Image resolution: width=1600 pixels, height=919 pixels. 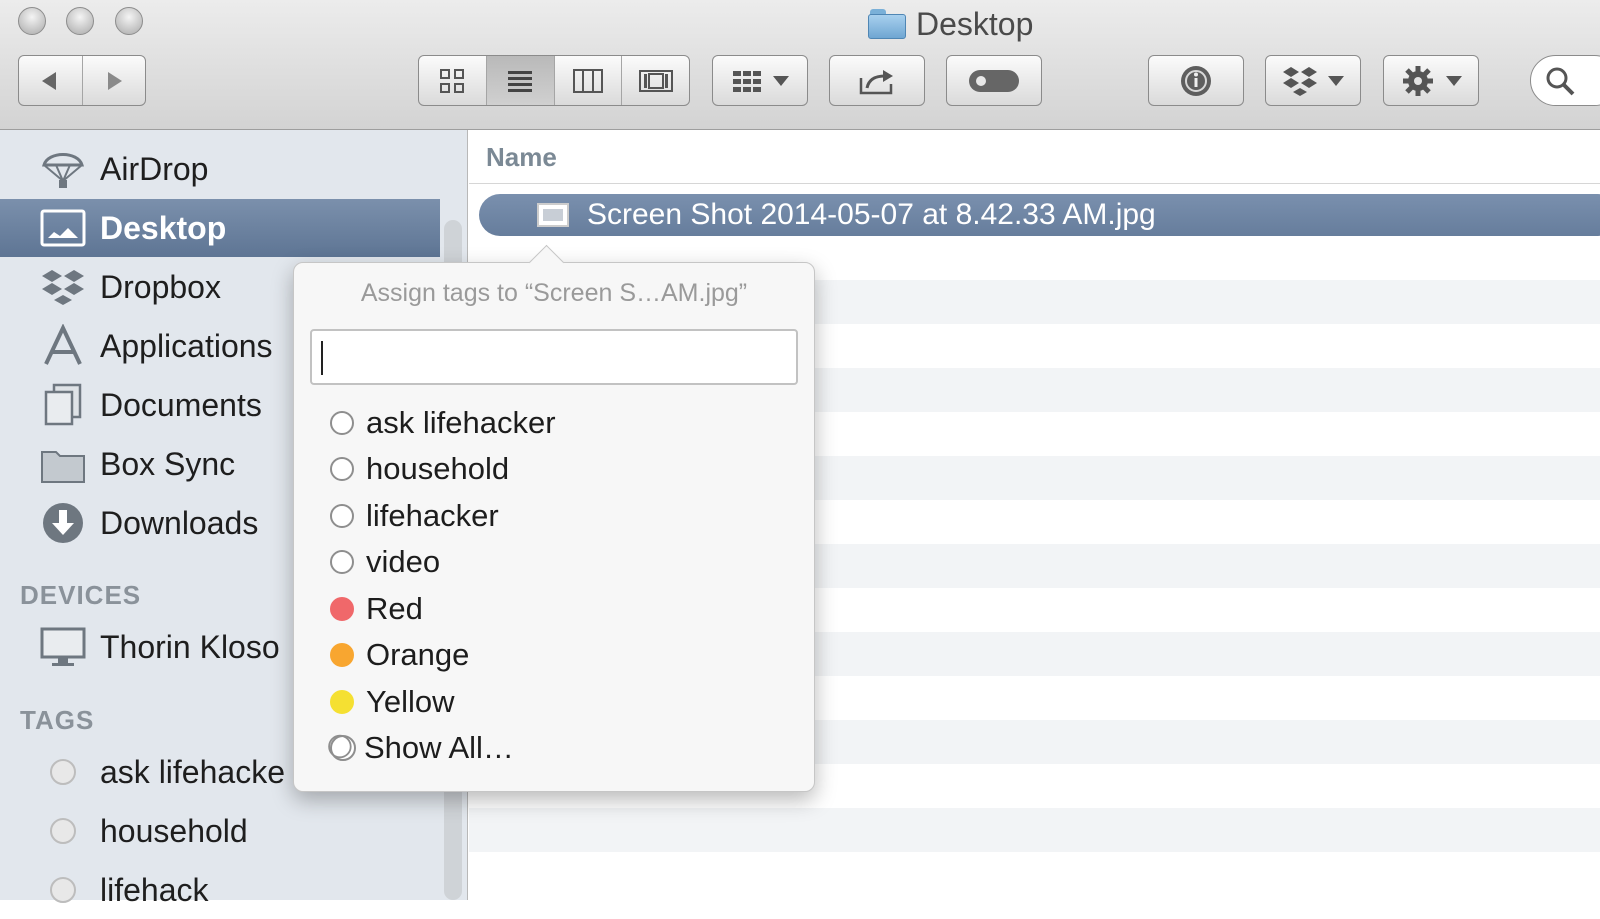 I want to click on sidebar-item-airdrop: AirDrop, so click(x=220, y=169).